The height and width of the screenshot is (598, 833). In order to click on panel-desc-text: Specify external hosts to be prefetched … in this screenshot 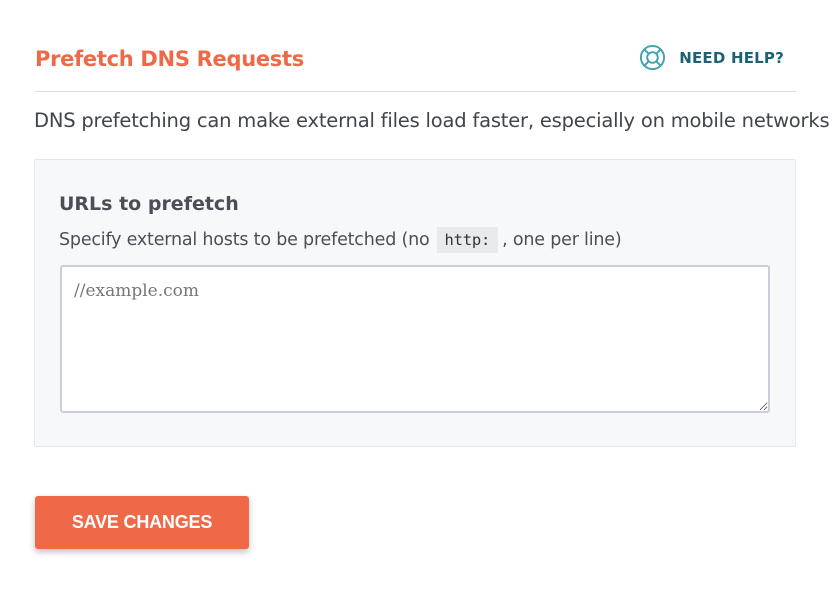, I will do `click(244, 240)`.